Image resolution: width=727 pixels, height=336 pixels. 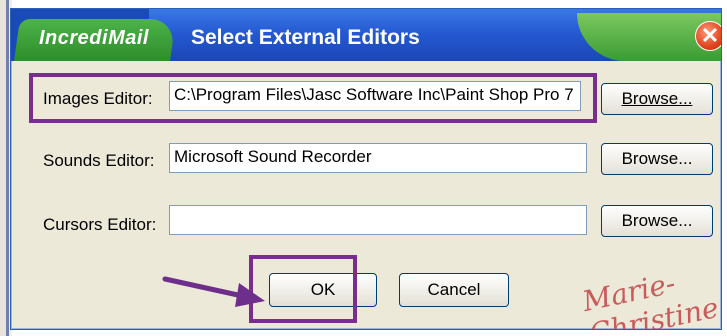 What do you see at coordinates (650, 298) in the screenshot?
I see `signature-watermark: Marie-Christine` at bounding box center [650, 298].